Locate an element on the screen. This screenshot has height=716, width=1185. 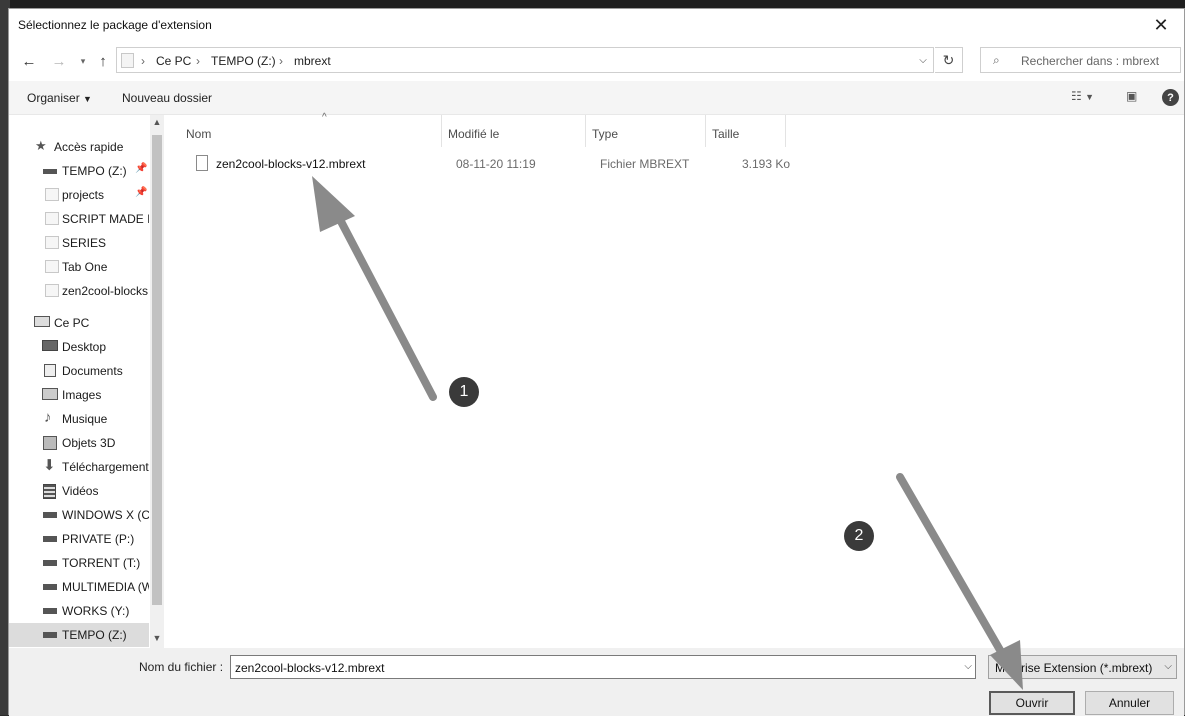
title-bar: Sélectionnez le package d'extension ✕ is located at coordinates (596, 25).